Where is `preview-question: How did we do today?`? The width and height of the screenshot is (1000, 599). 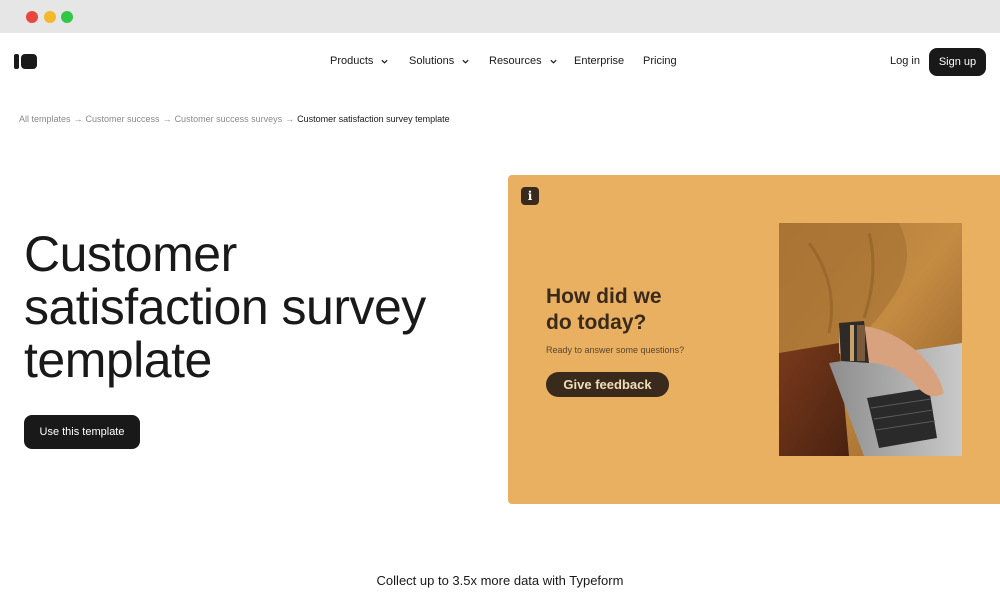 preview-question: How did we do today? is located at coordinates (646, 310).